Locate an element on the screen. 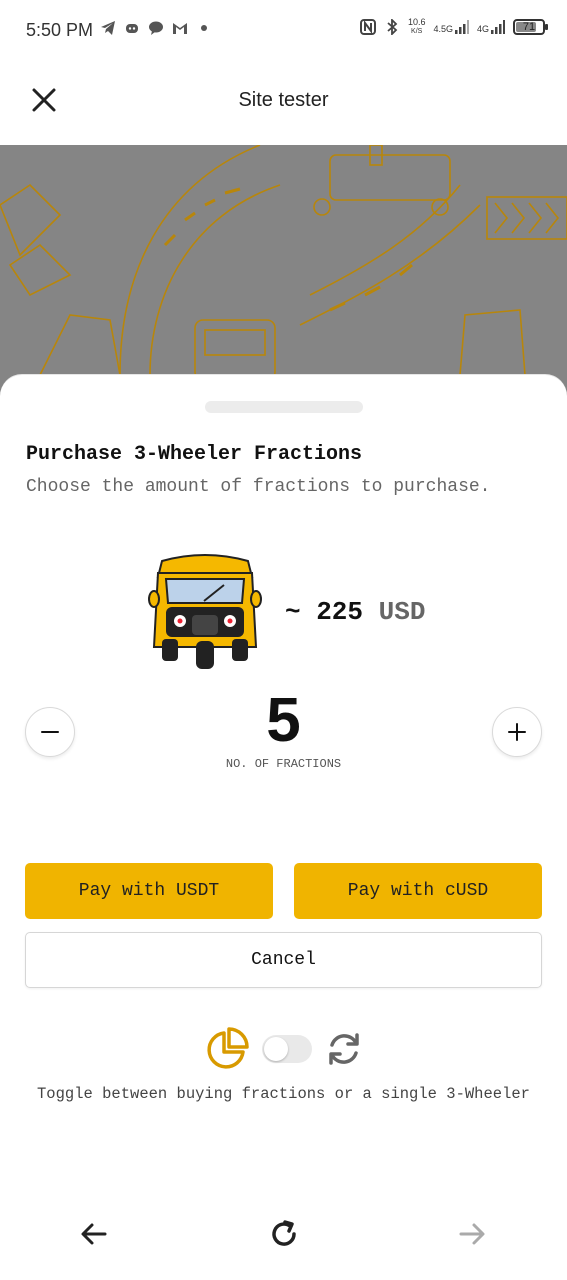 The height and width of the screenshot is (1280, 567). app-header: Site tester is located at coordinates (283, 102).